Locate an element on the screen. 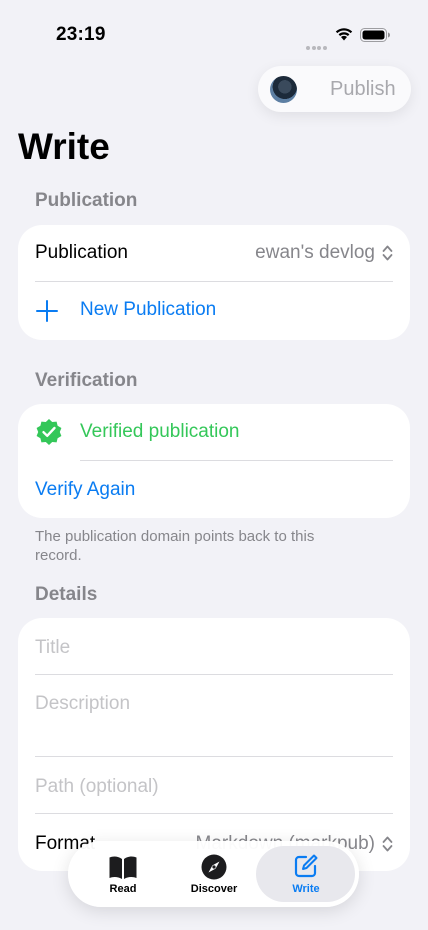  tab-write-label: Write is located at coordinates (306, 889).